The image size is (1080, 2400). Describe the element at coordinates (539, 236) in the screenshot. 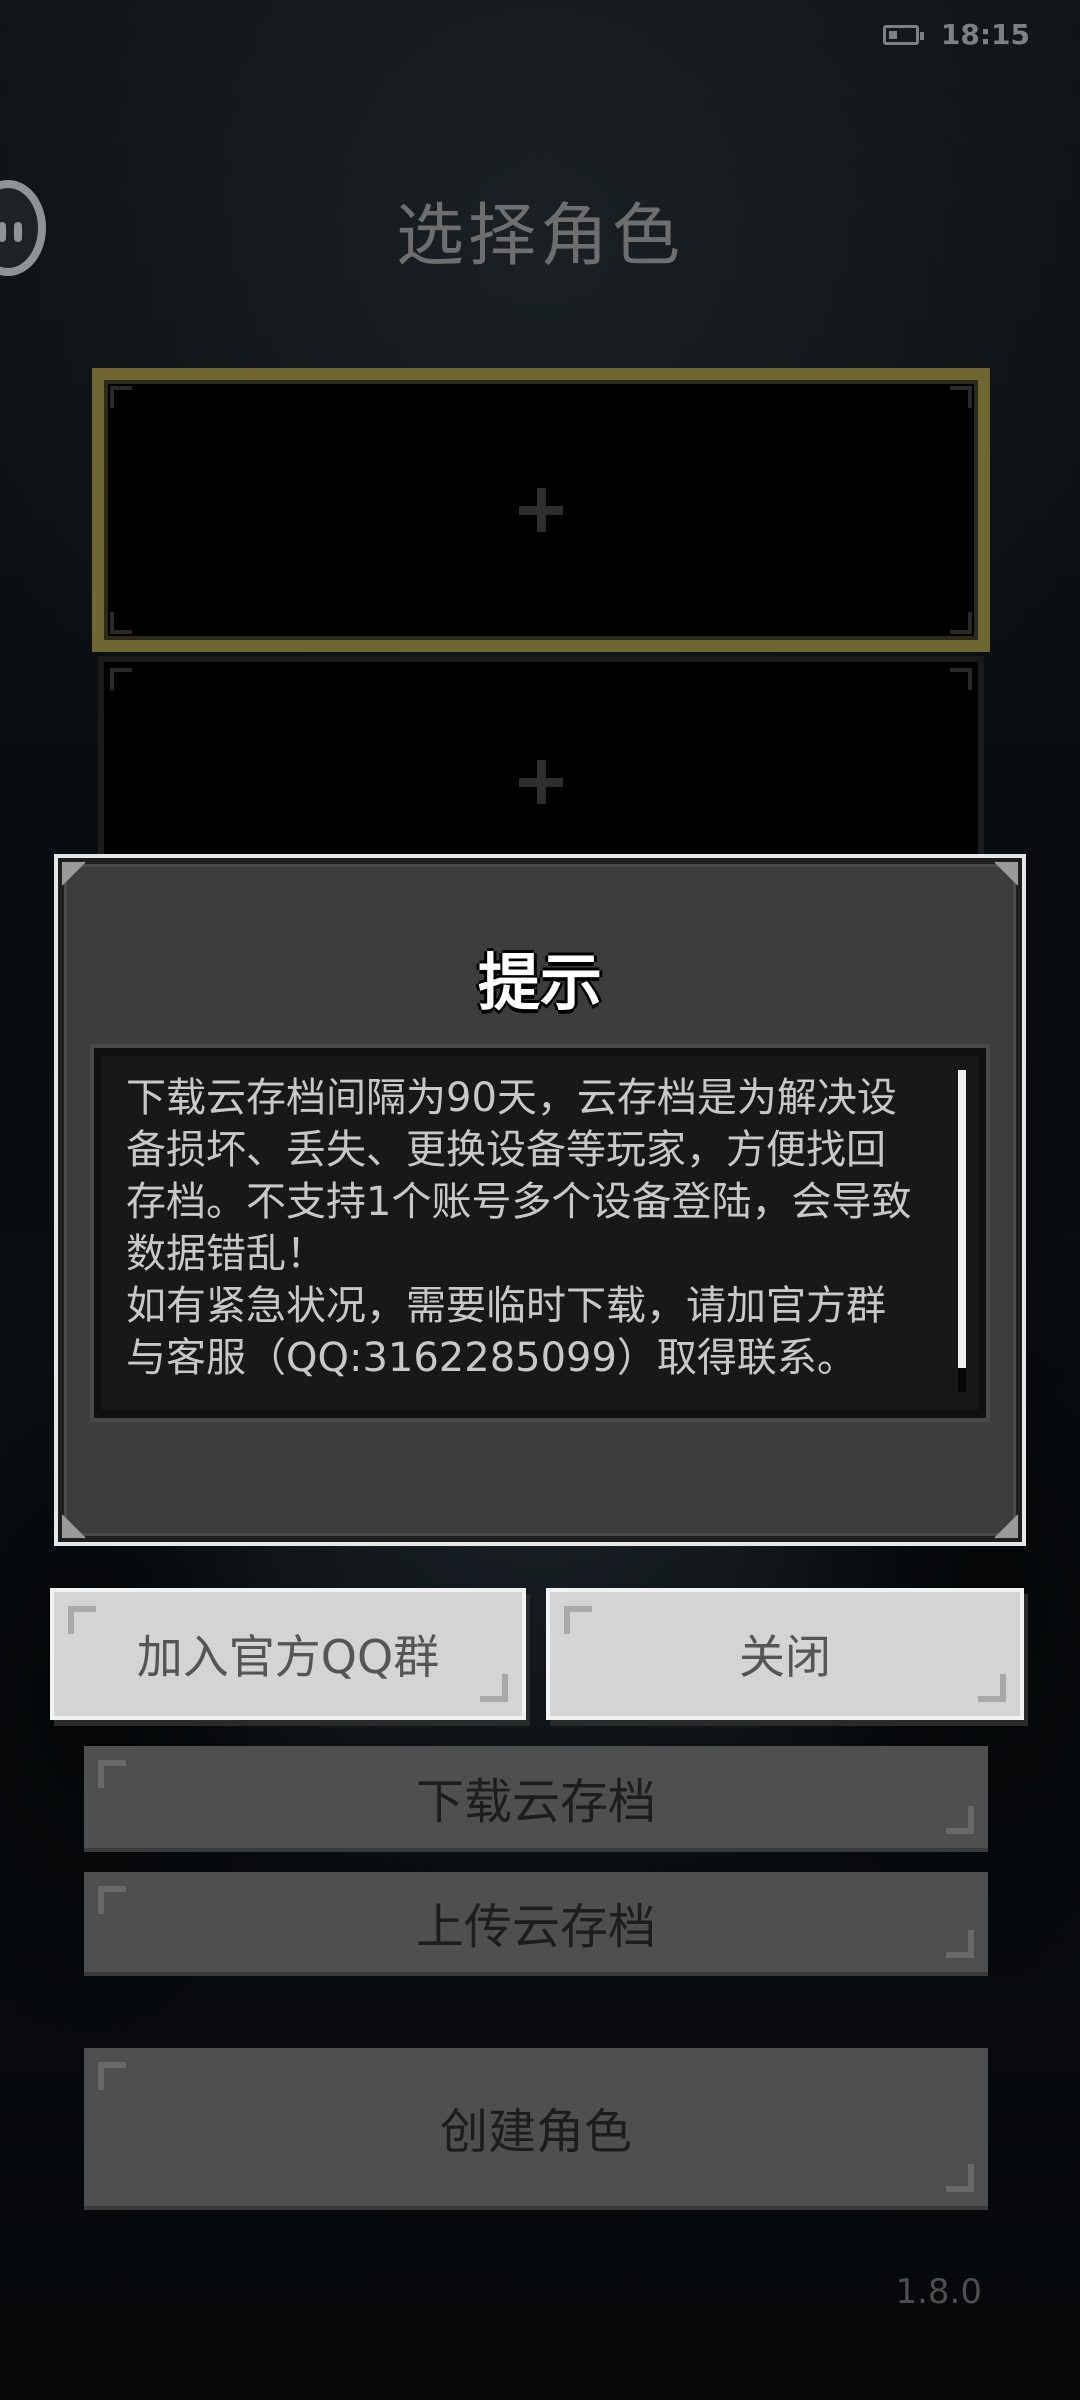

I see `page-title: 选择角色` at that location.